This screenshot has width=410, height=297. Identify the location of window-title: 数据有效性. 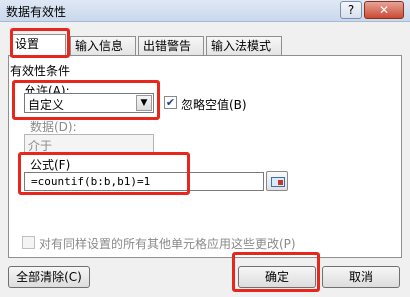
(36, 12).